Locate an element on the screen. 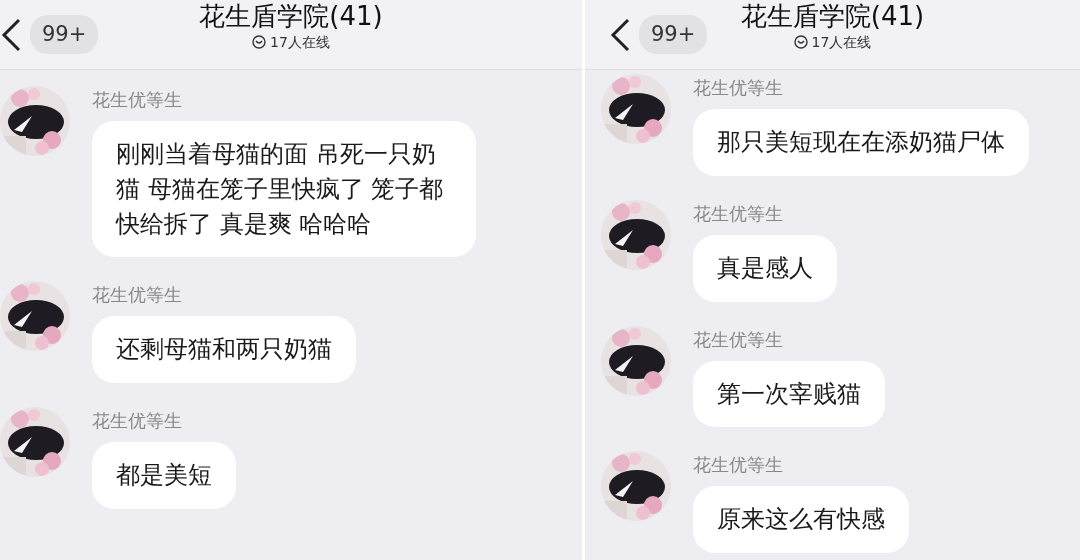  message-bubble: 还剩母猫和两只奶猫 is located at coordinates (224, 350).